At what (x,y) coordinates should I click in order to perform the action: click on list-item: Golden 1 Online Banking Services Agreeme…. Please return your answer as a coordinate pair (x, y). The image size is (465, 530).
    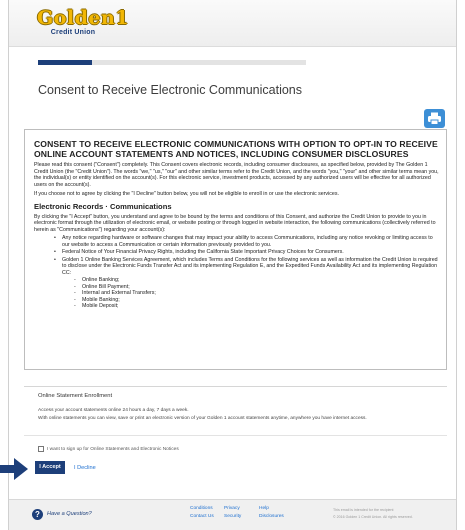
    Looking at the image, I should click on (246, 267).